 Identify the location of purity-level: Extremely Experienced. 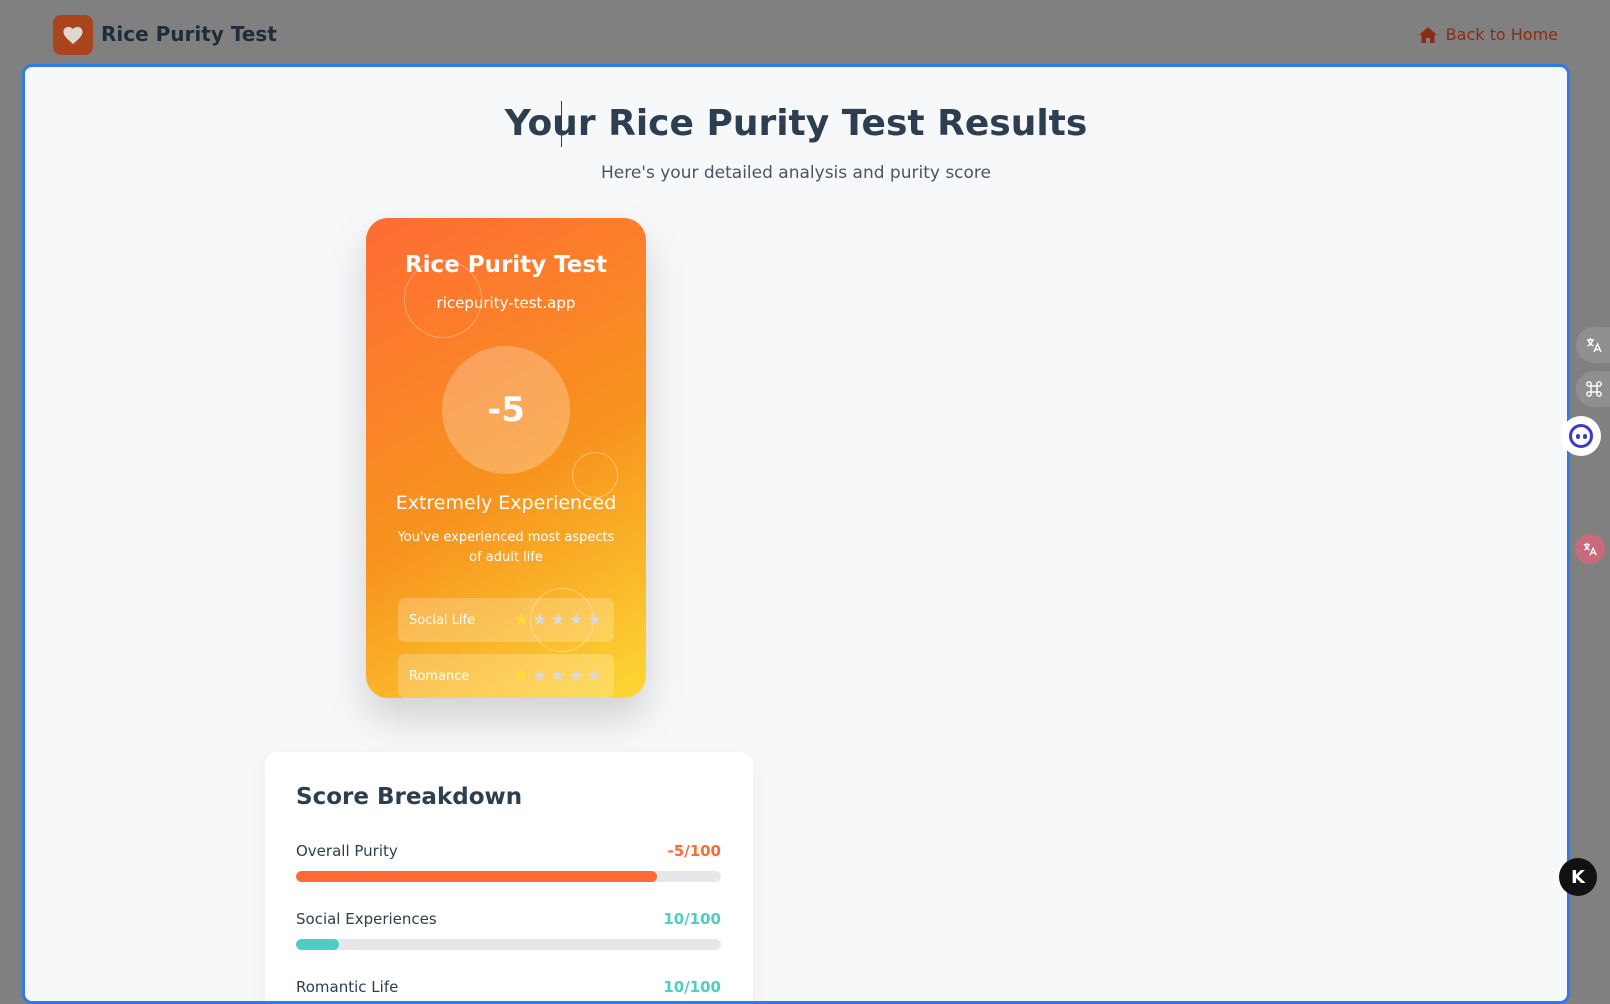
(506, 503).